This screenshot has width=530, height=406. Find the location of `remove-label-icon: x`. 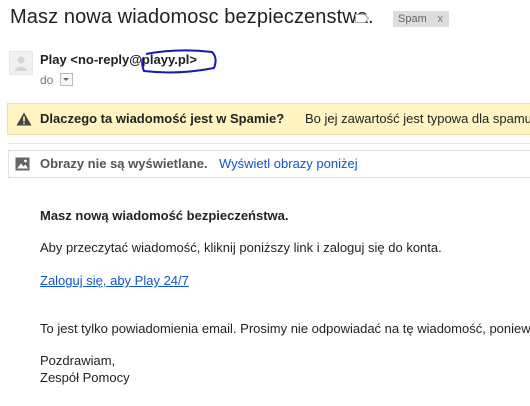

remove-label-icon: x is located at coordinates (441, 19).